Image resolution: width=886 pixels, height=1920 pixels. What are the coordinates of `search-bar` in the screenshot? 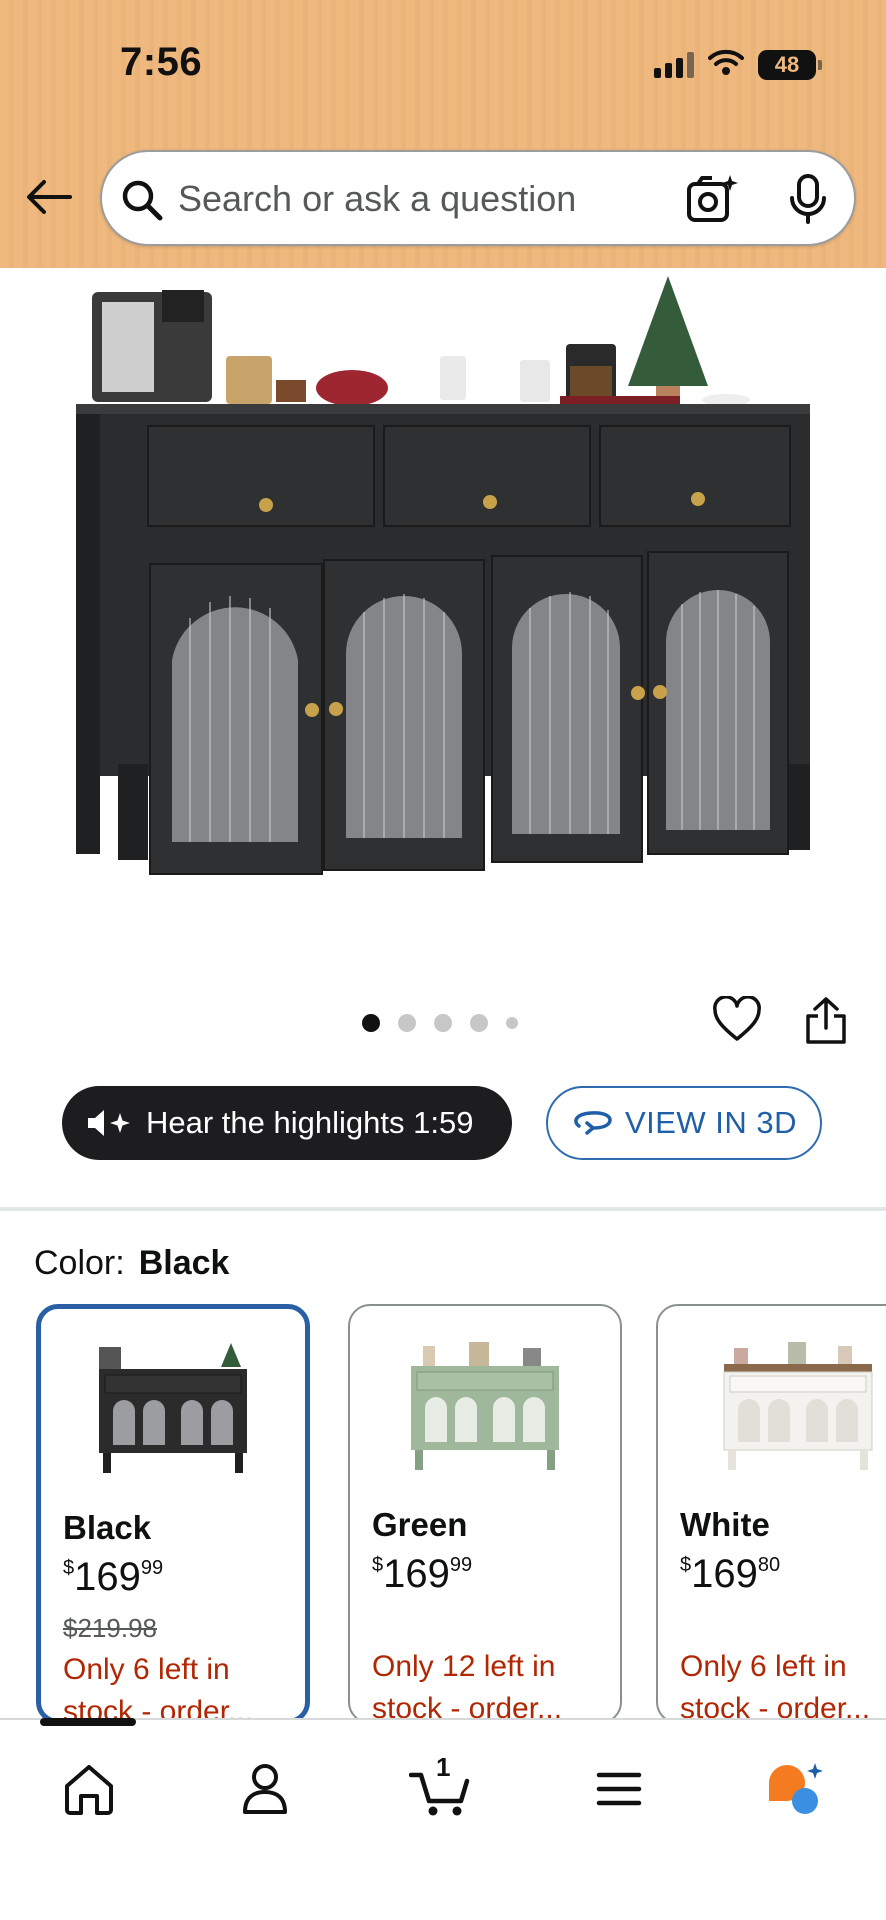 It's located at (478, 198).